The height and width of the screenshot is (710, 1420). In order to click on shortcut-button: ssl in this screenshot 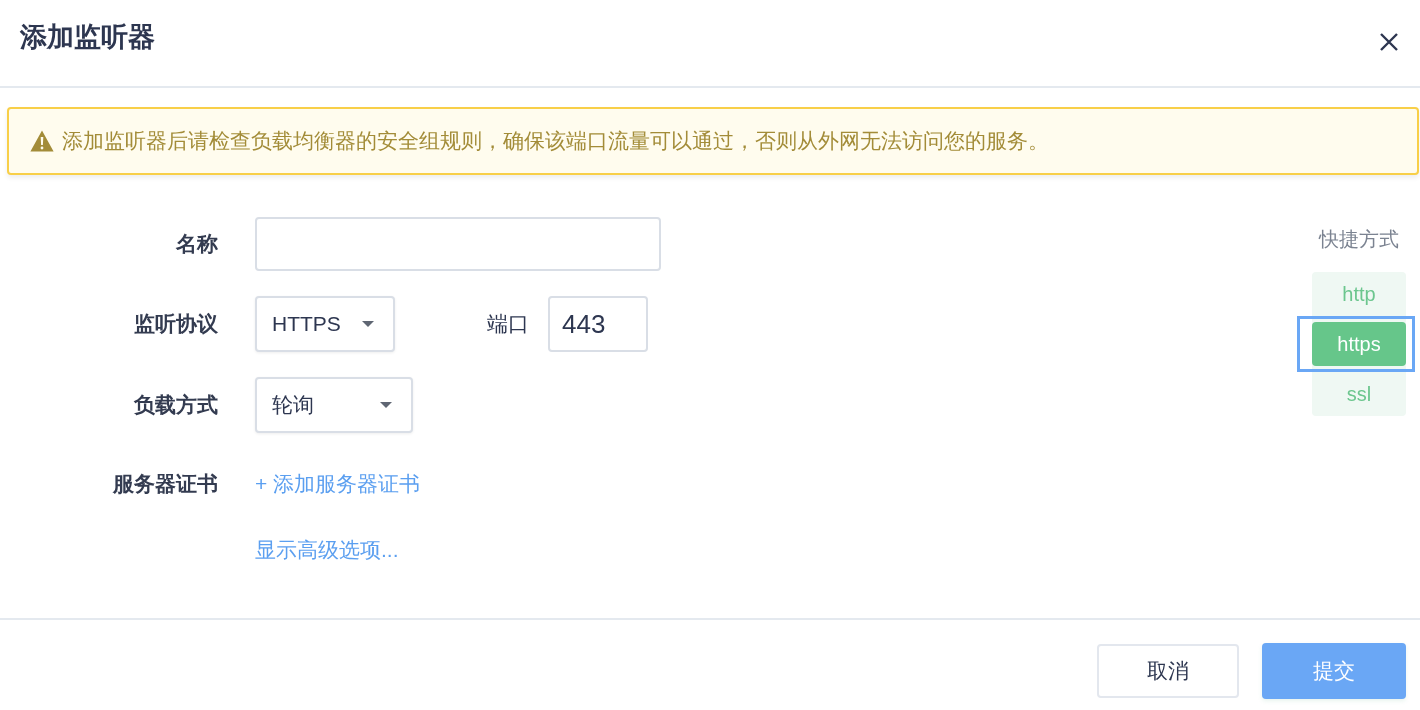, I will do `click(1359, 394)`.